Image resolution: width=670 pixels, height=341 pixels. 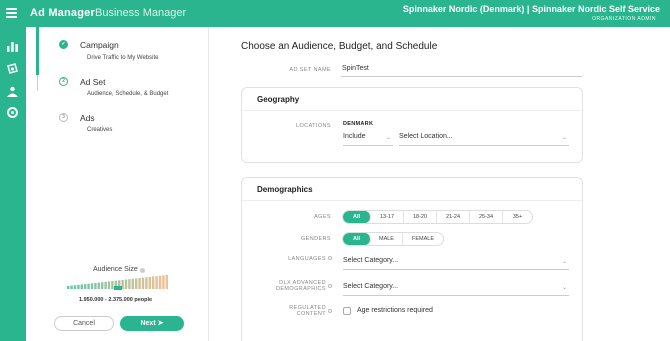 I want to click on age-option: 13-17, so click(x=387, y=217).